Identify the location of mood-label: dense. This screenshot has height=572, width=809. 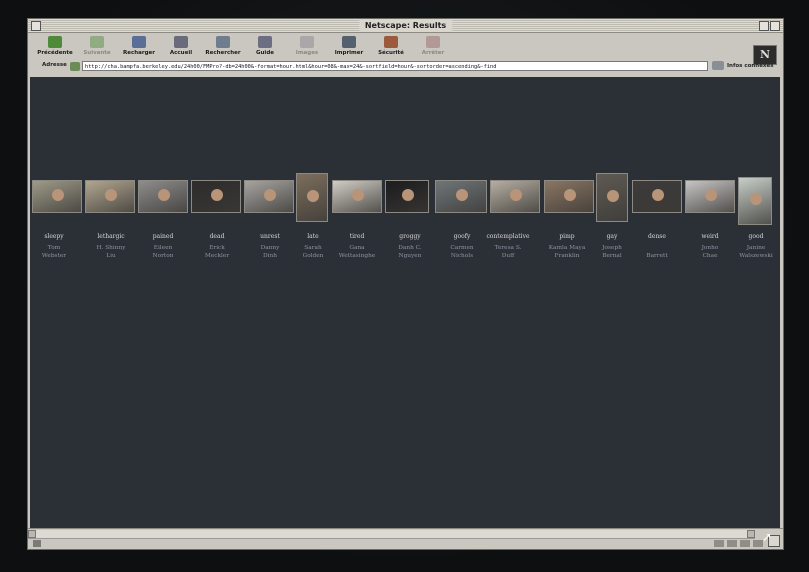
(657, 236).